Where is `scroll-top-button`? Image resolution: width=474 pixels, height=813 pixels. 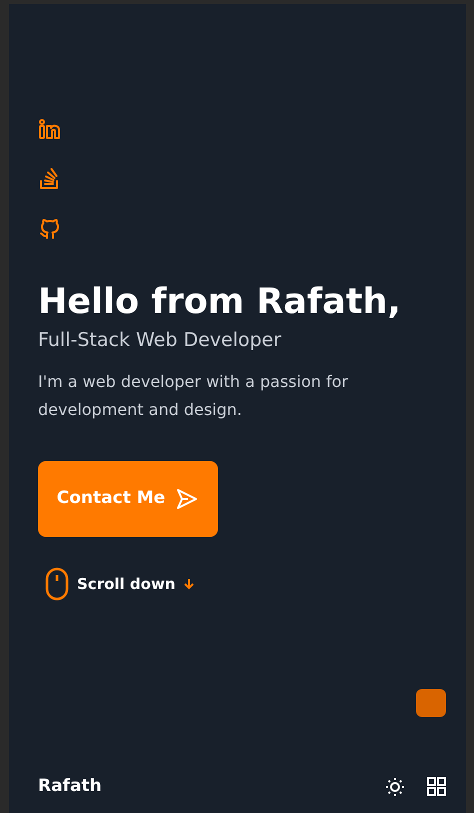 scroll-top-button is located at coordinates (431, 703).